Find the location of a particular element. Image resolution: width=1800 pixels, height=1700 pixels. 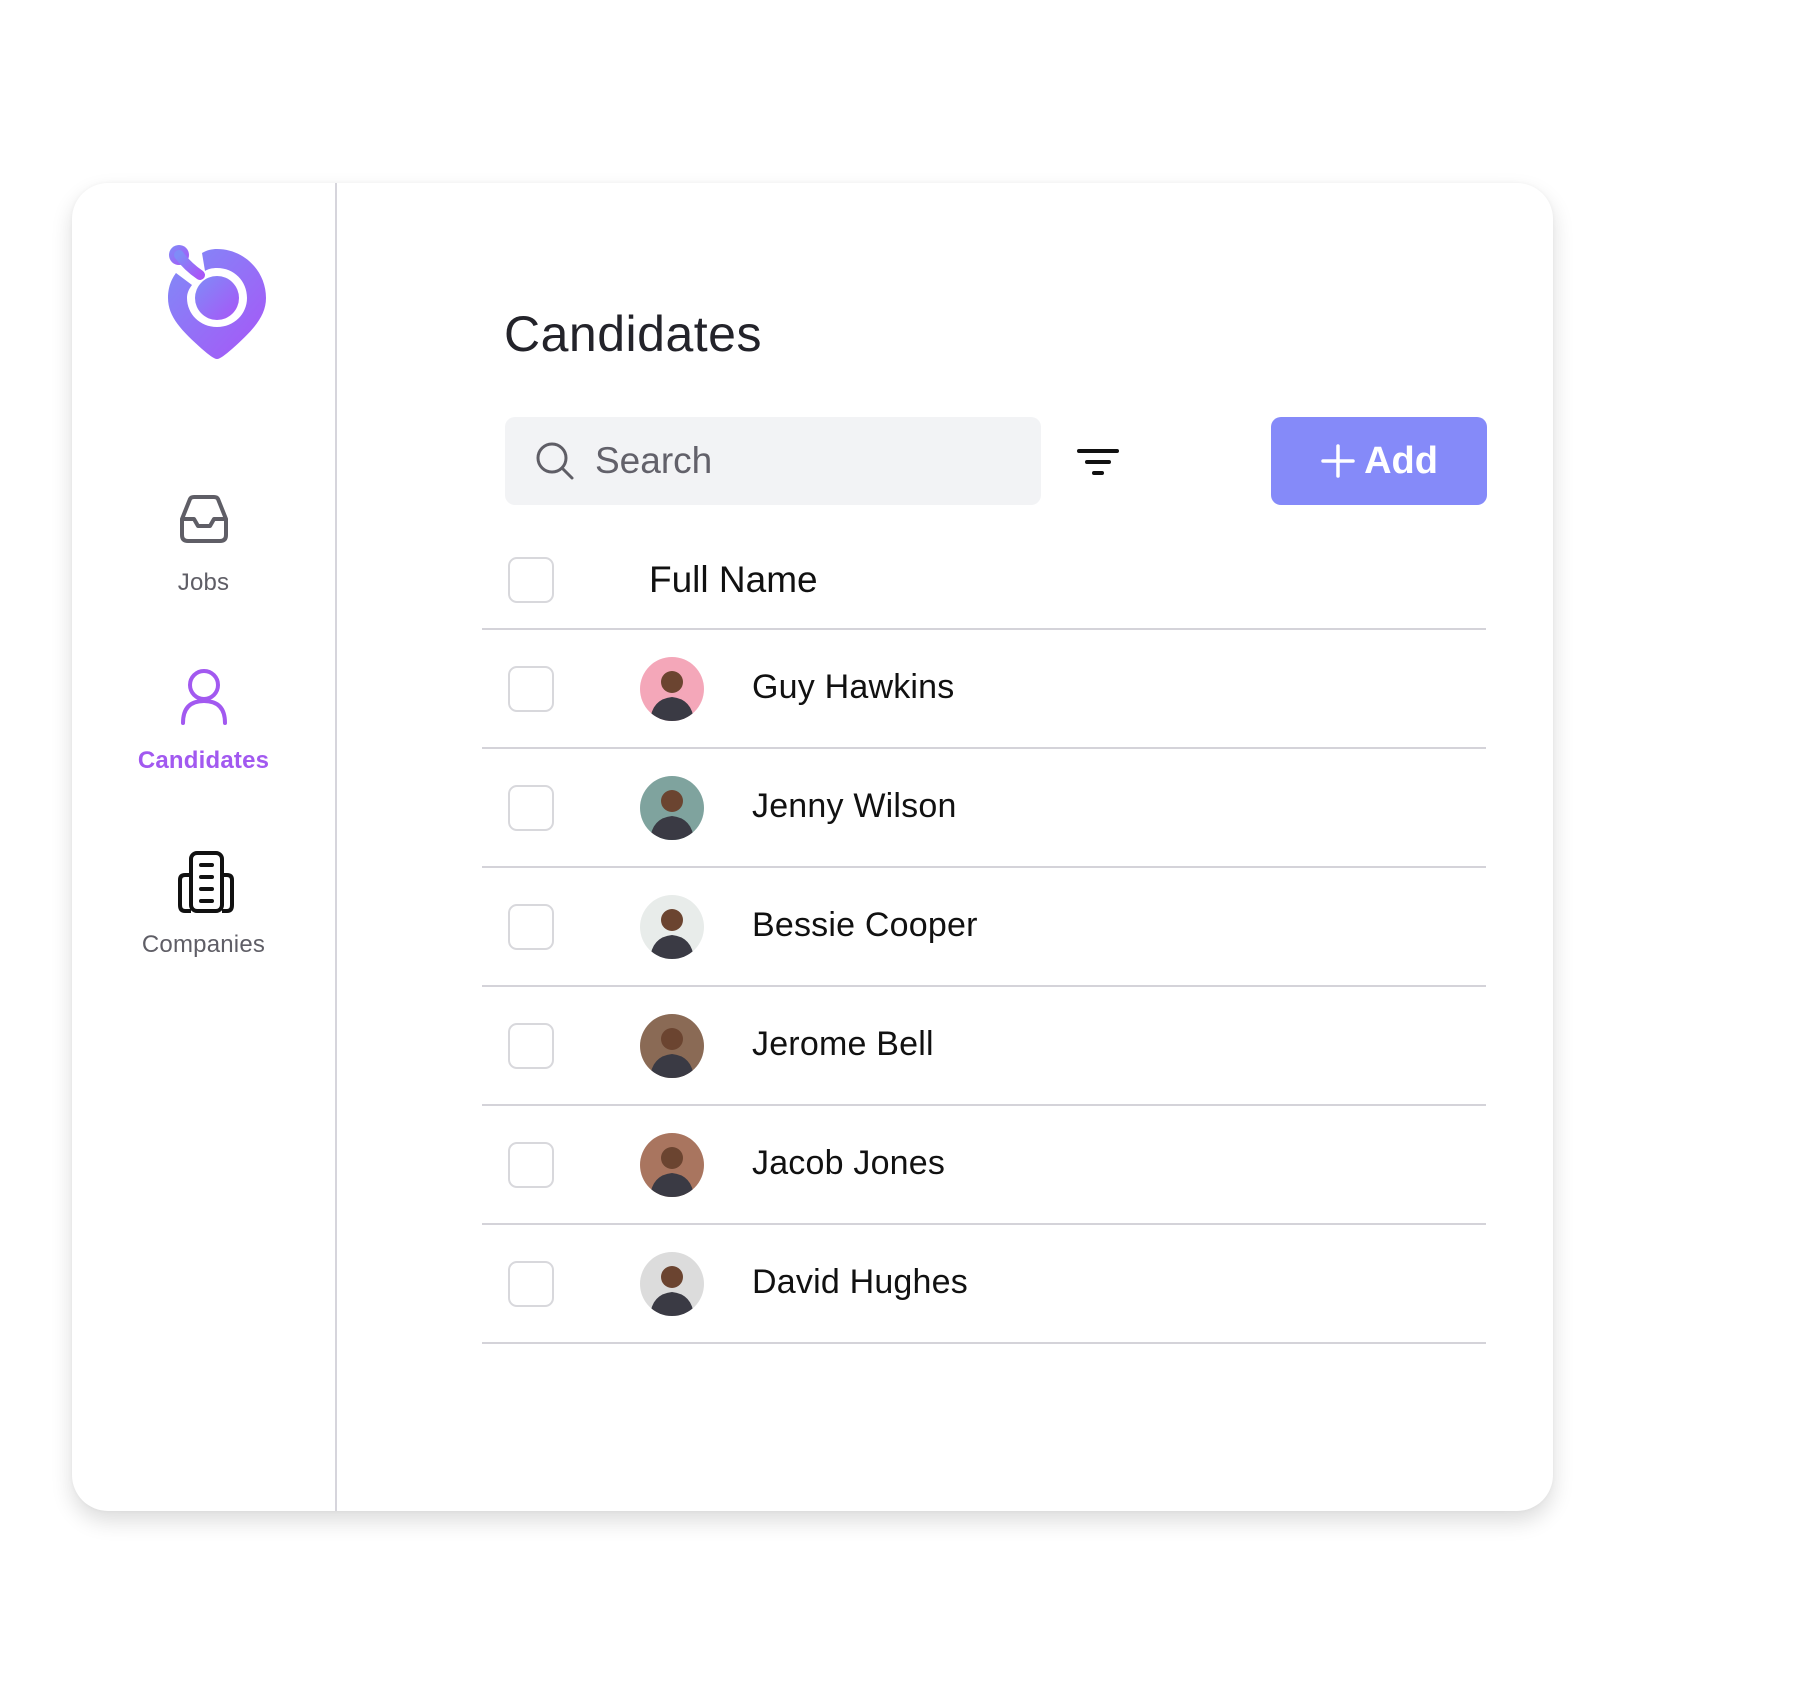

sidebar-item-candidates: Candidates is located at coordinates (203, 718).